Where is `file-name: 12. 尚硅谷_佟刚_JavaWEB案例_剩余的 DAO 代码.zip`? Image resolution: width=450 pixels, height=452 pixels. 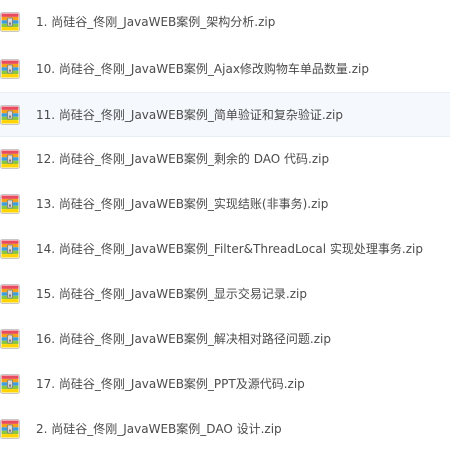
file-name: 12. 尚硅谷_佟刚_JavaWEB案例_剩余的 DAO 代码.zip is located at coordinates (183, 159).